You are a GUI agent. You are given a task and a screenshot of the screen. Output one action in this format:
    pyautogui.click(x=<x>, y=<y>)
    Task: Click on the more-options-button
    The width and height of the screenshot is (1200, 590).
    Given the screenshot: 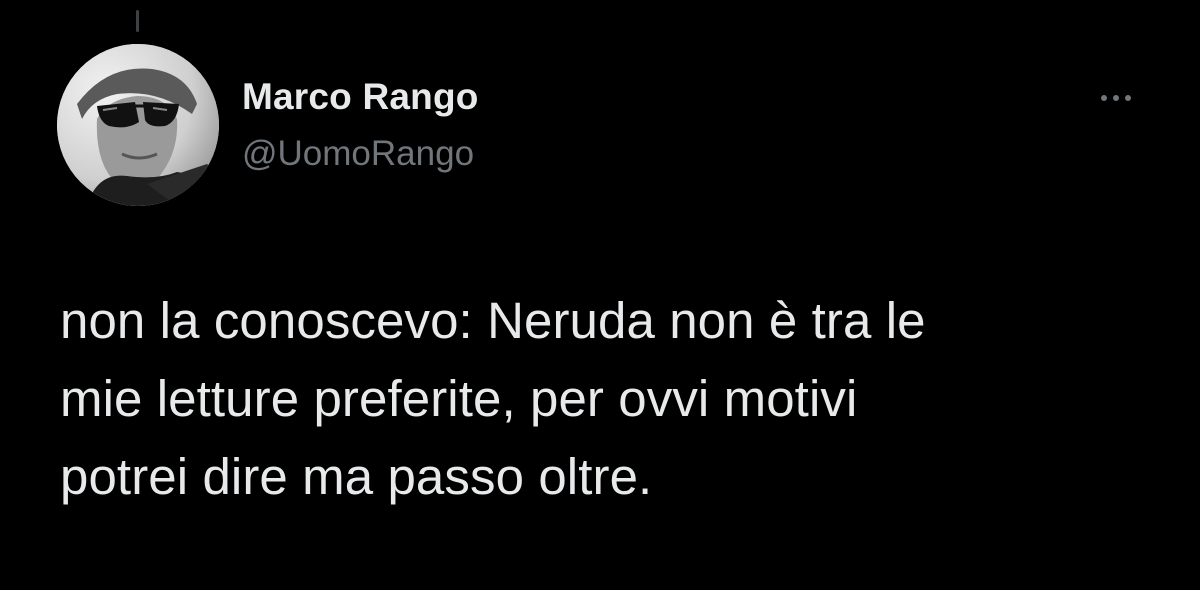 What is the action you would take?
    pyautogui.click(x=1116, y=98)
    